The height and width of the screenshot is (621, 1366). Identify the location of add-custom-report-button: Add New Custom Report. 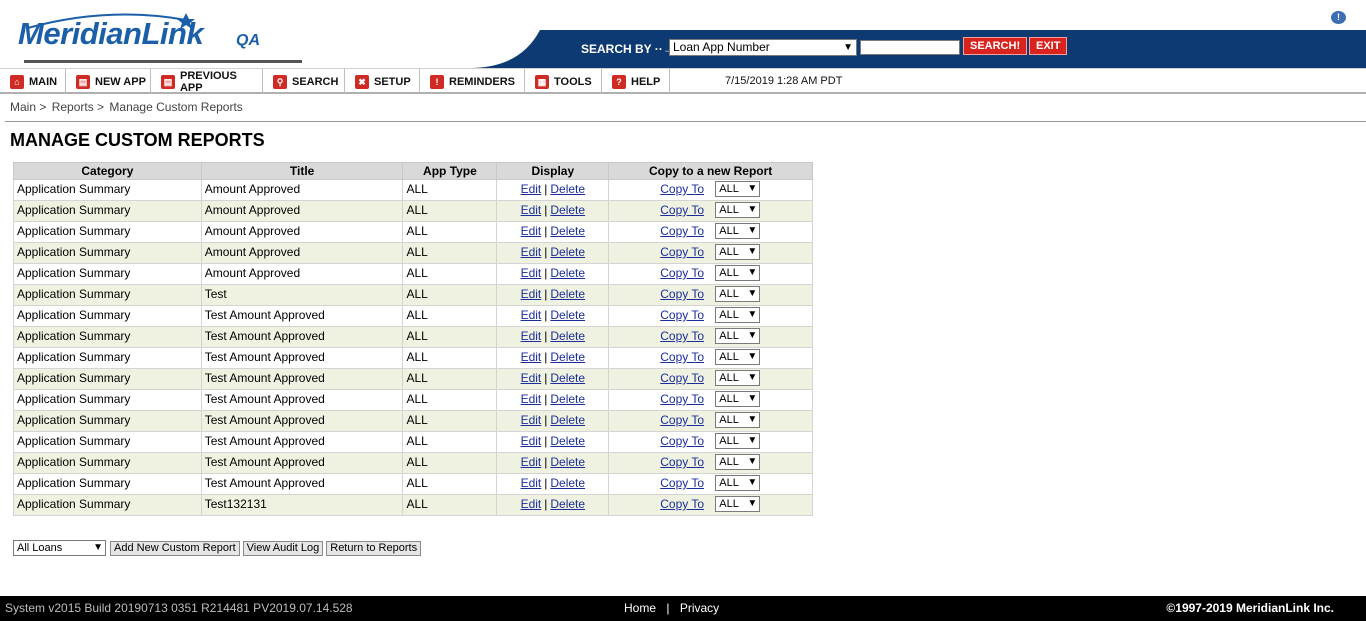
(175, 548).